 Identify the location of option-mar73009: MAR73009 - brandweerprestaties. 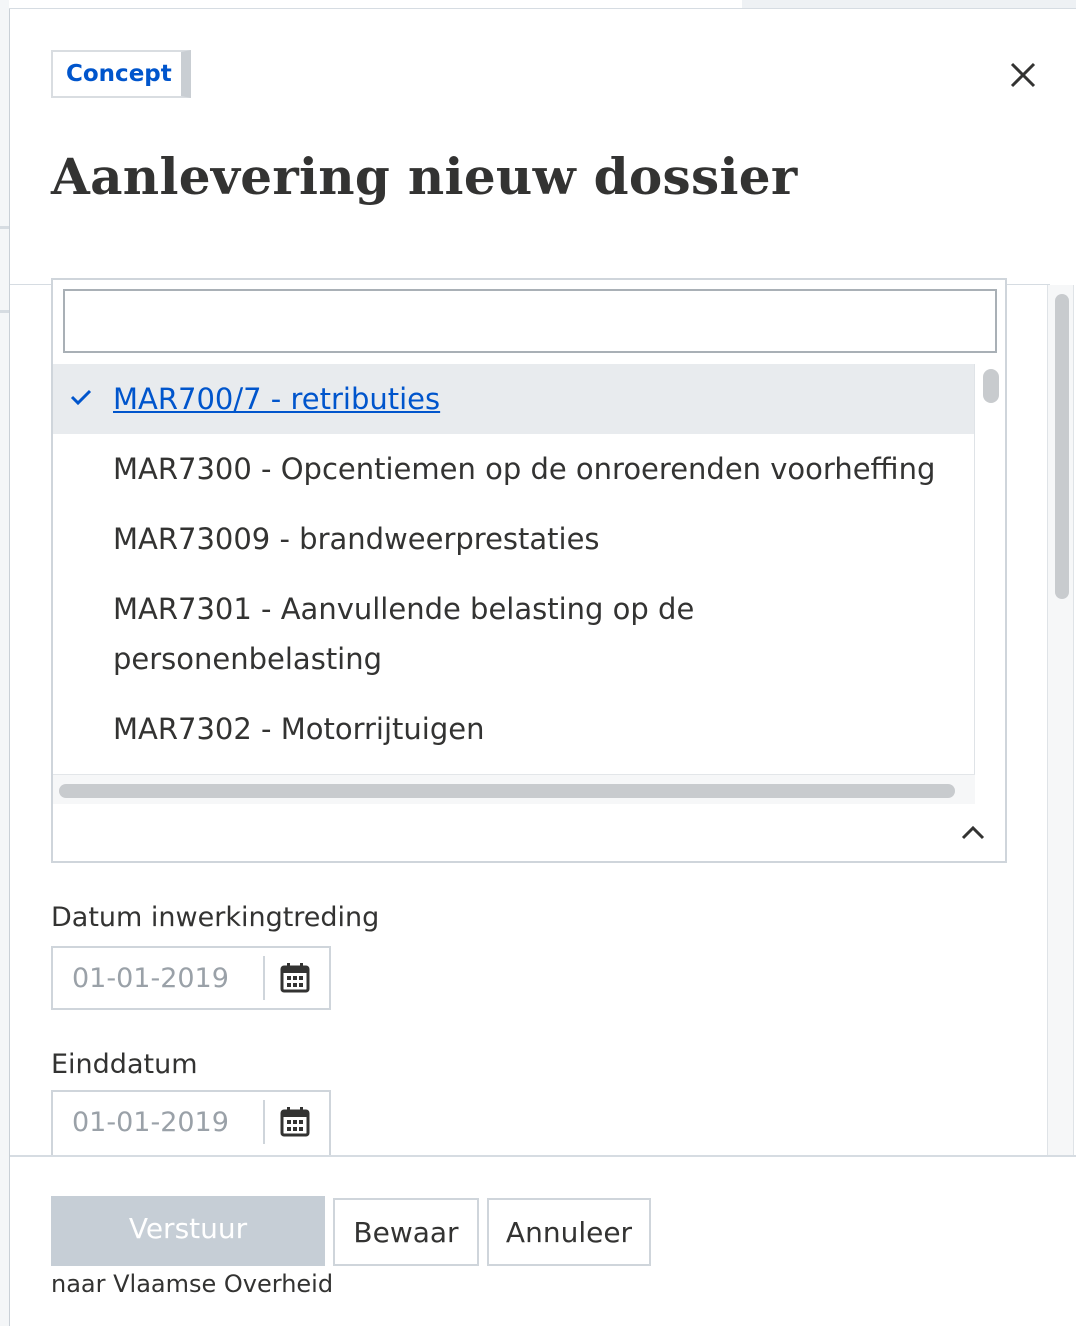
(513, 539).